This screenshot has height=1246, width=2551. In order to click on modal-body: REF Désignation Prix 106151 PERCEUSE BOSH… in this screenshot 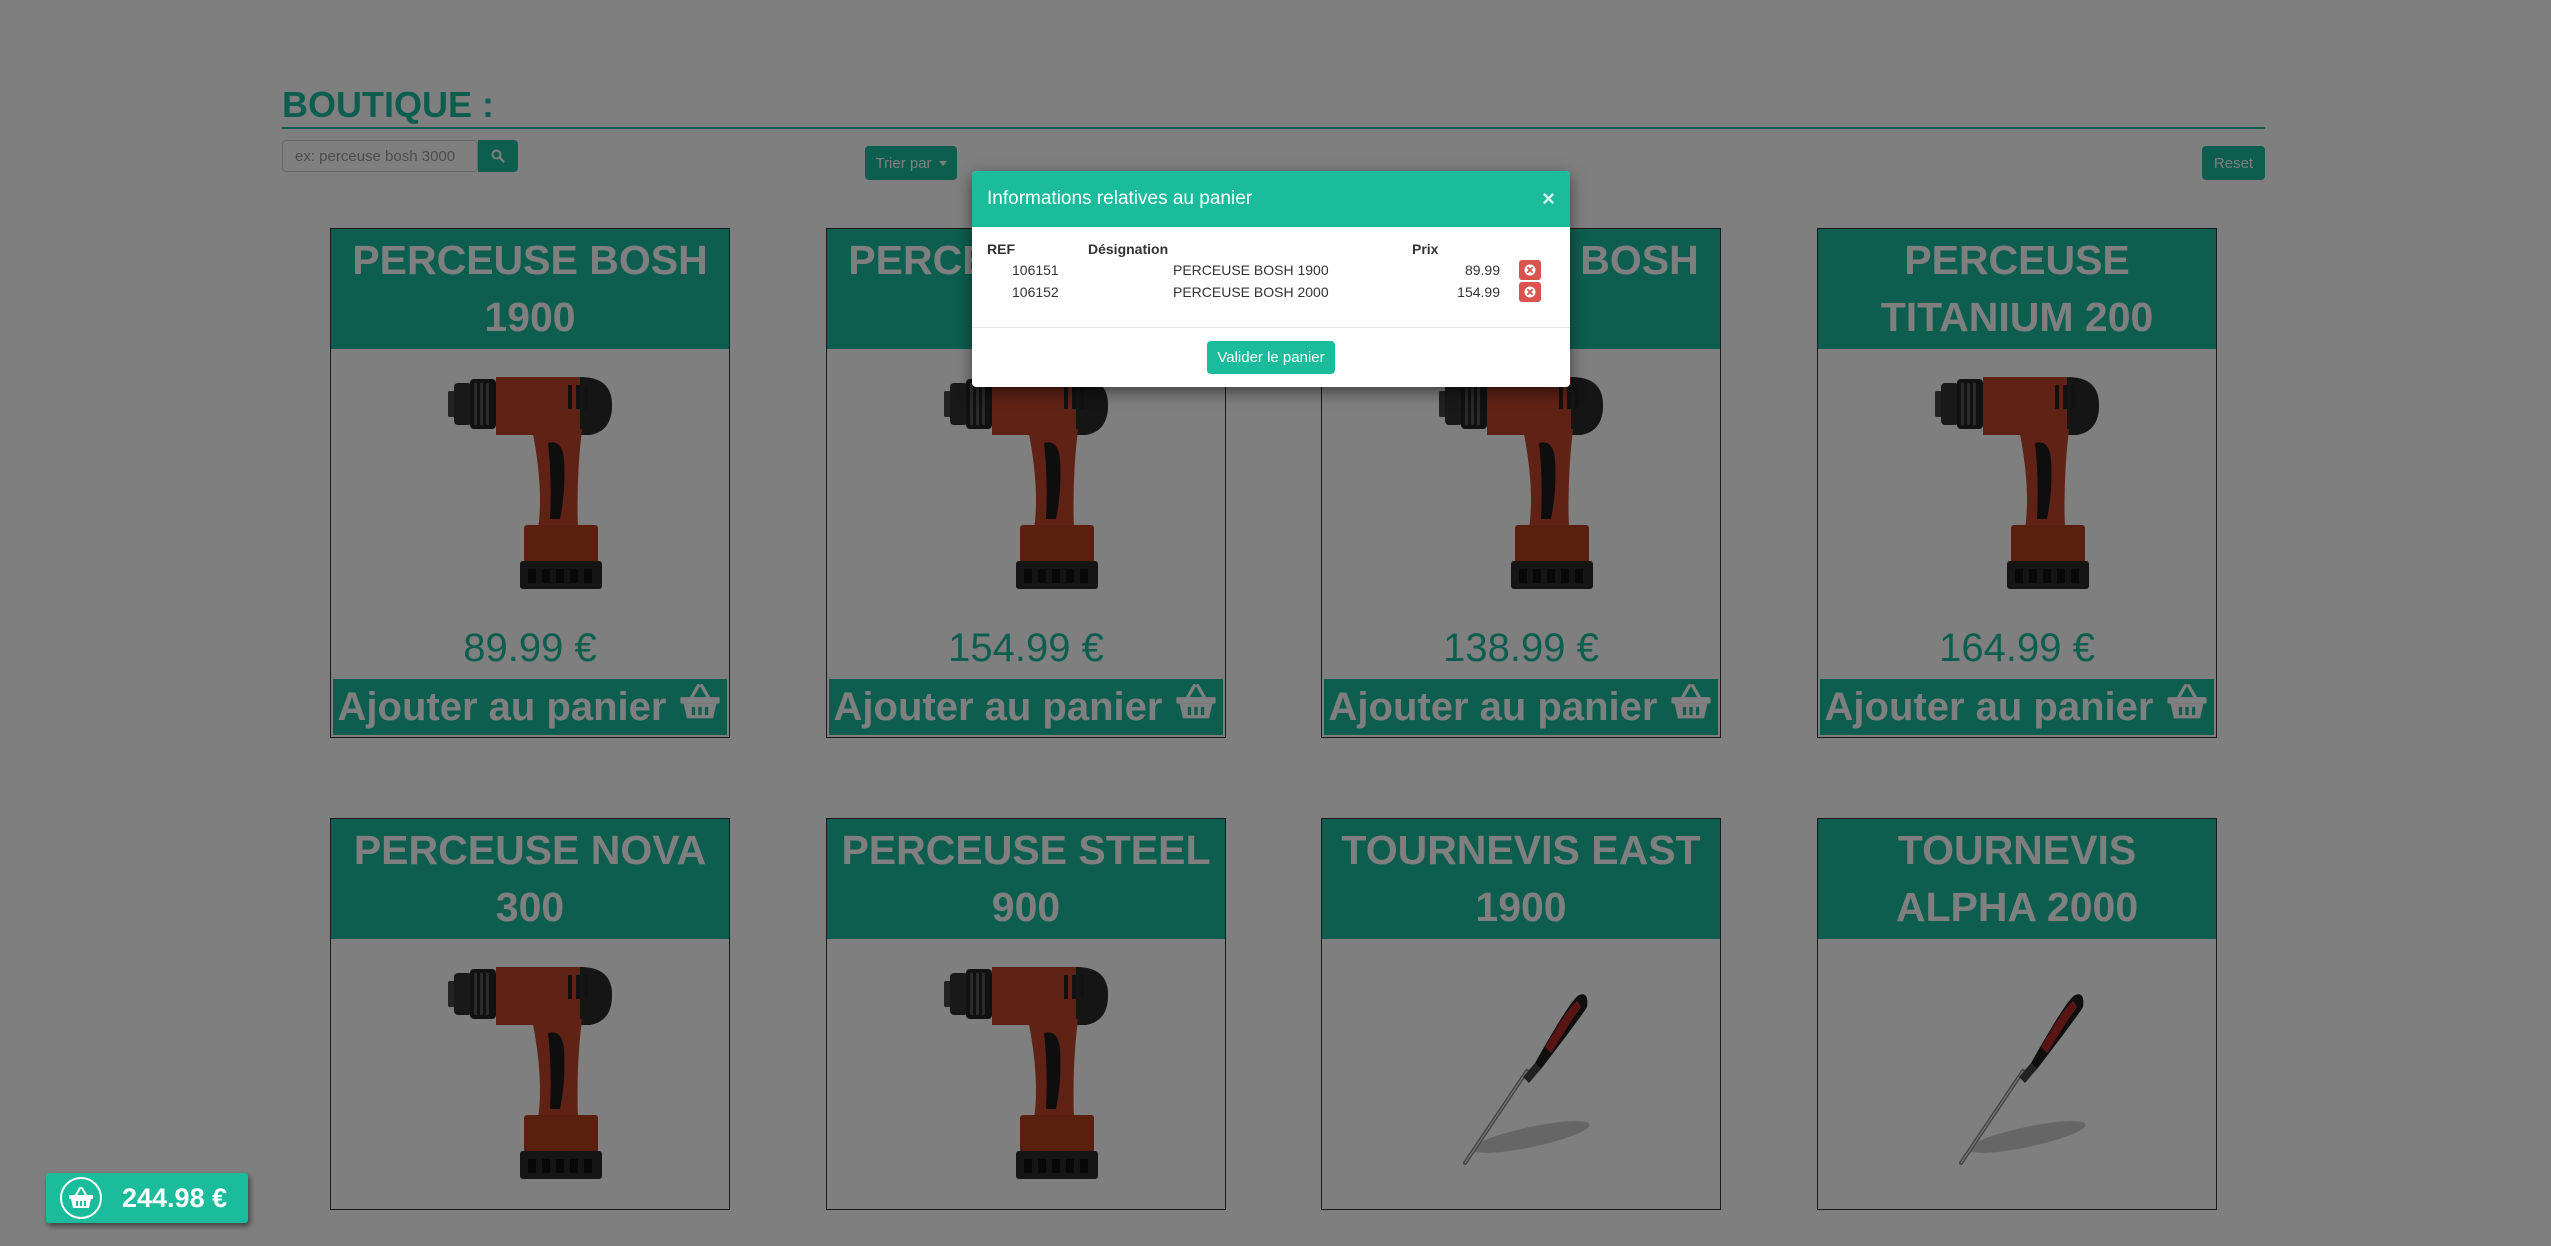, I will do `click(1271, 277)`.